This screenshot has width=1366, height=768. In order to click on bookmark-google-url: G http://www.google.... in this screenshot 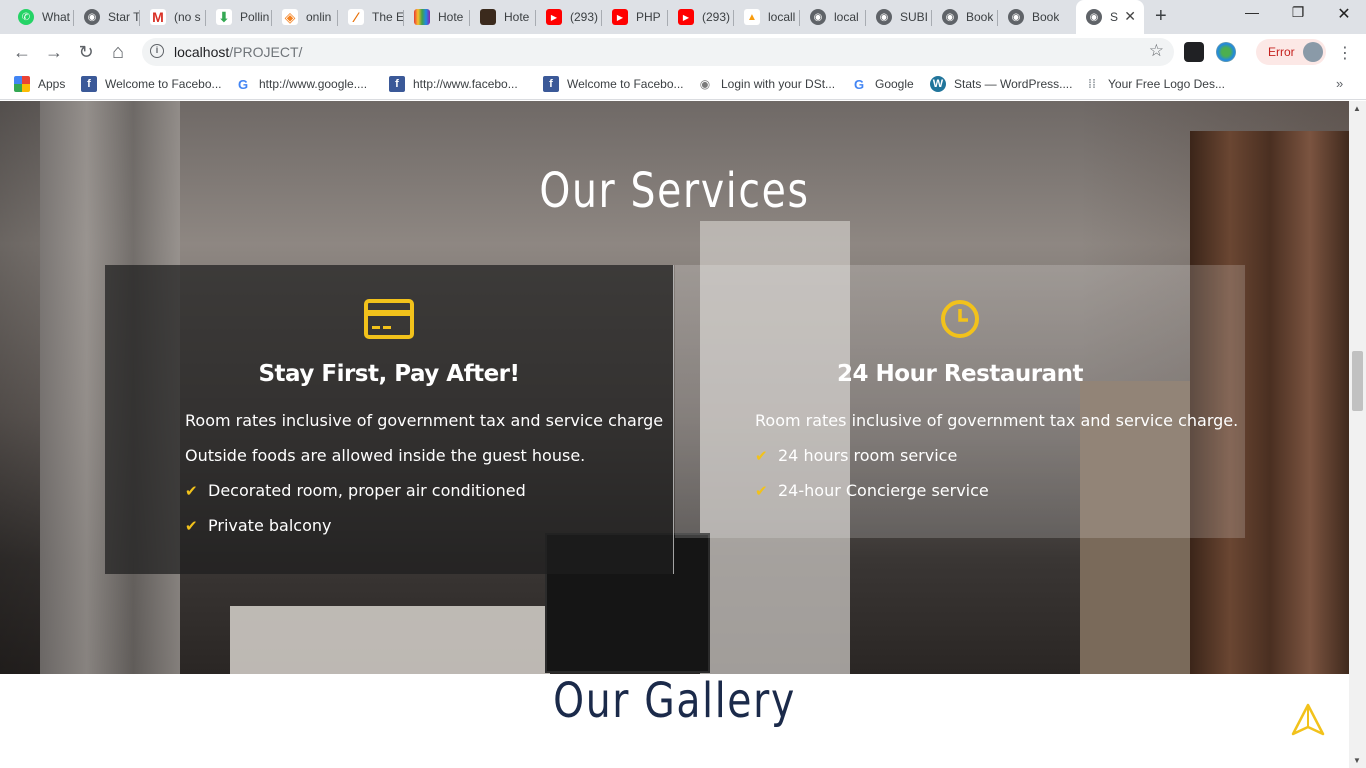, I will do `click(301, 84)`.